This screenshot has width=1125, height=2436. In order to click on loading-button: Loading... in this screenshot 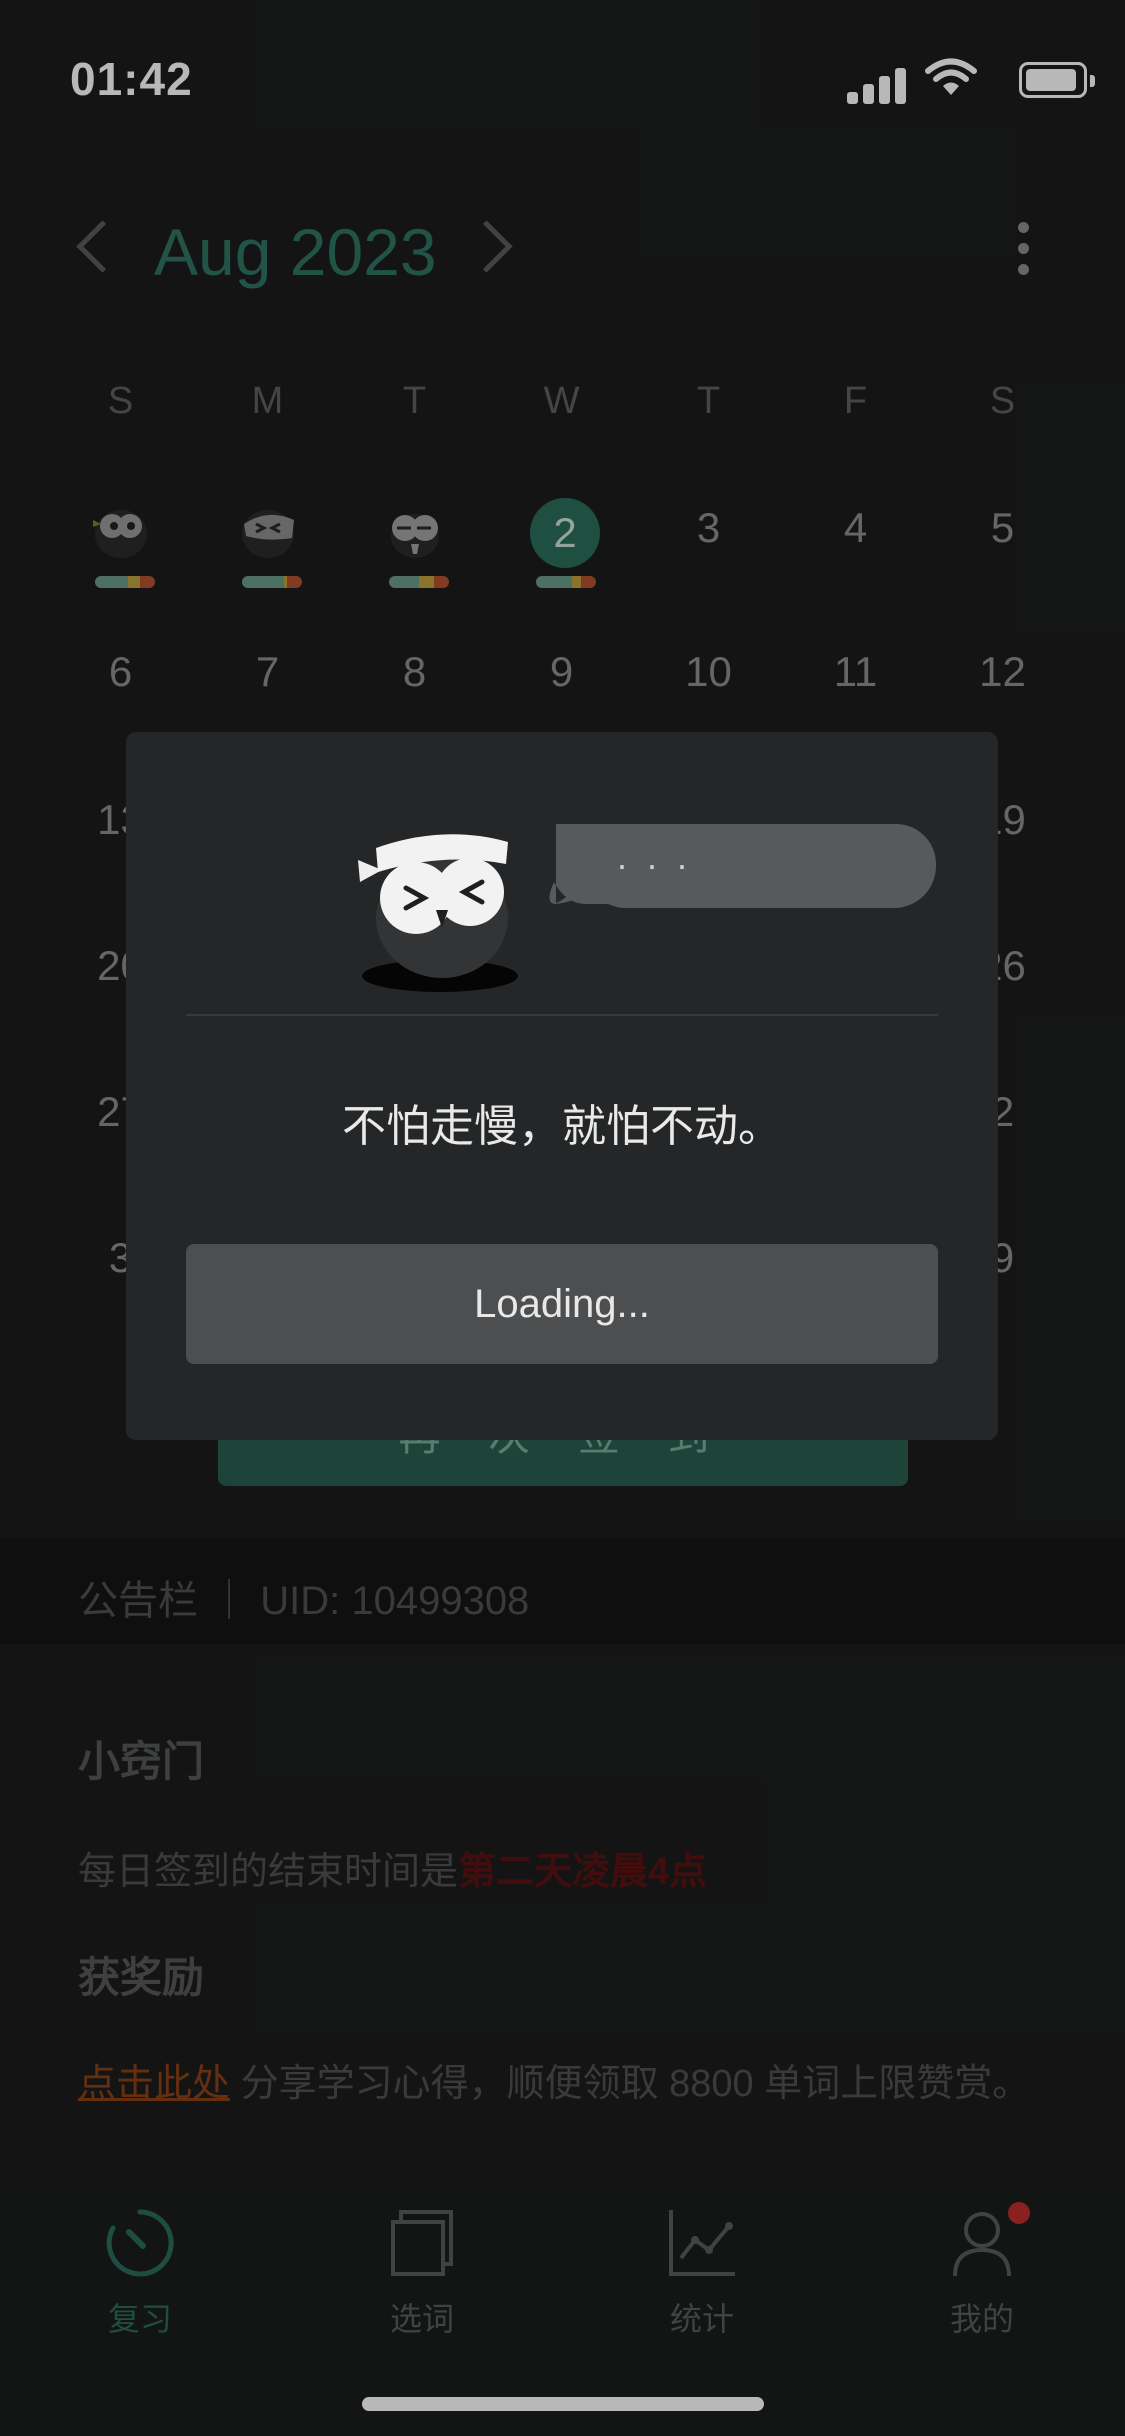, I will do `click(562, 1304)`.